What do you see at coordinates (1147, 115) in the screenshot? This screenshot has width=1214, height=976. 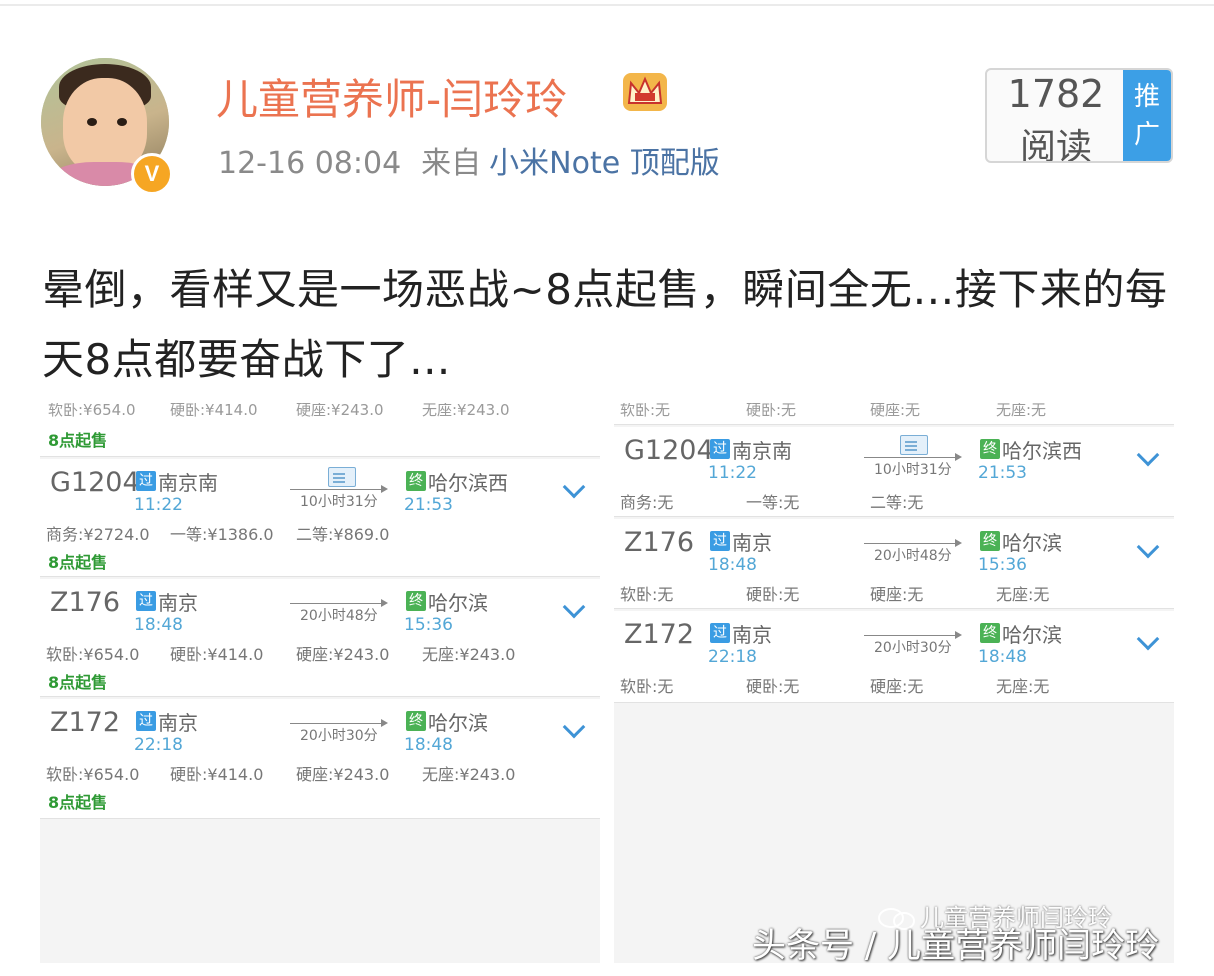 I see `promote-button: 推广` at bounding box center [1147, 115].